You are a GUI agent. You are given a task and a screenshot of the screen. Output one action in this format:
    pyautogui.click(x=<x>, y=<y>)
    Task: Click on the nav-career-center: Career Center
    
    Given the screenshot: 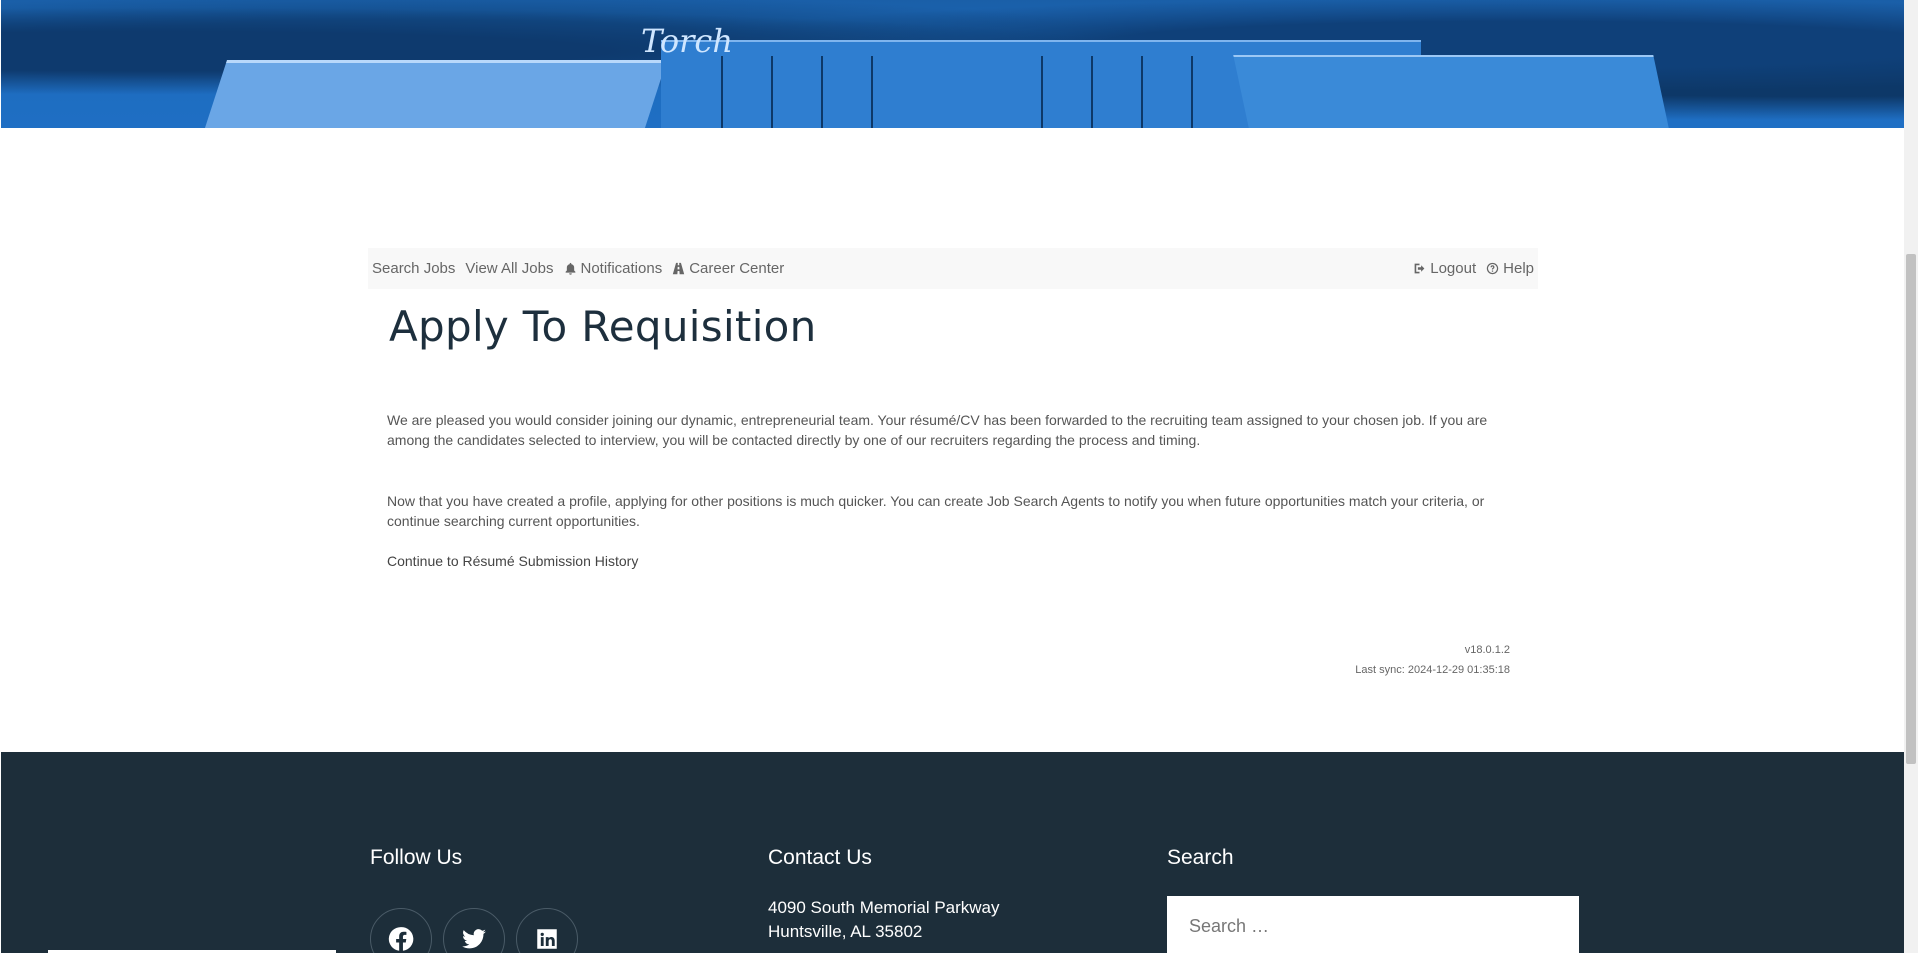 What is the action you would take?
    pyautogui.click(x=728, y=268)
    